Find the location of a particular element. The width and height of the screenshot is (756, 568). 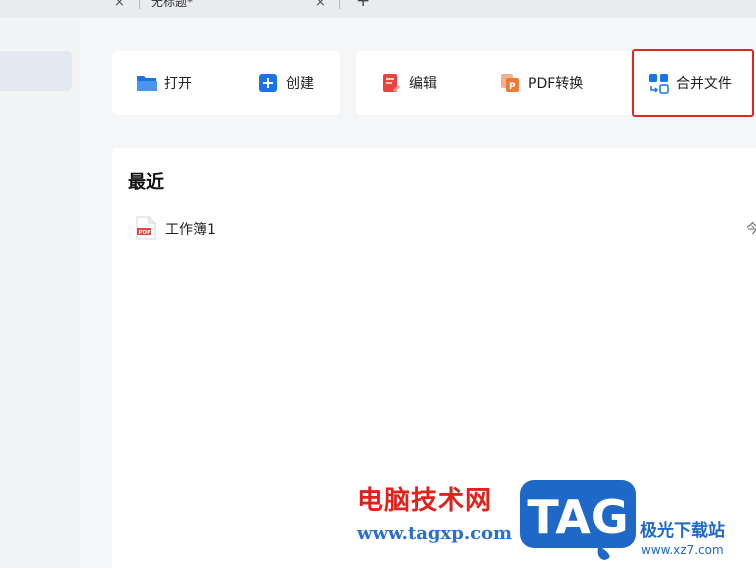

sidebar is located at coordinates (40, 293).